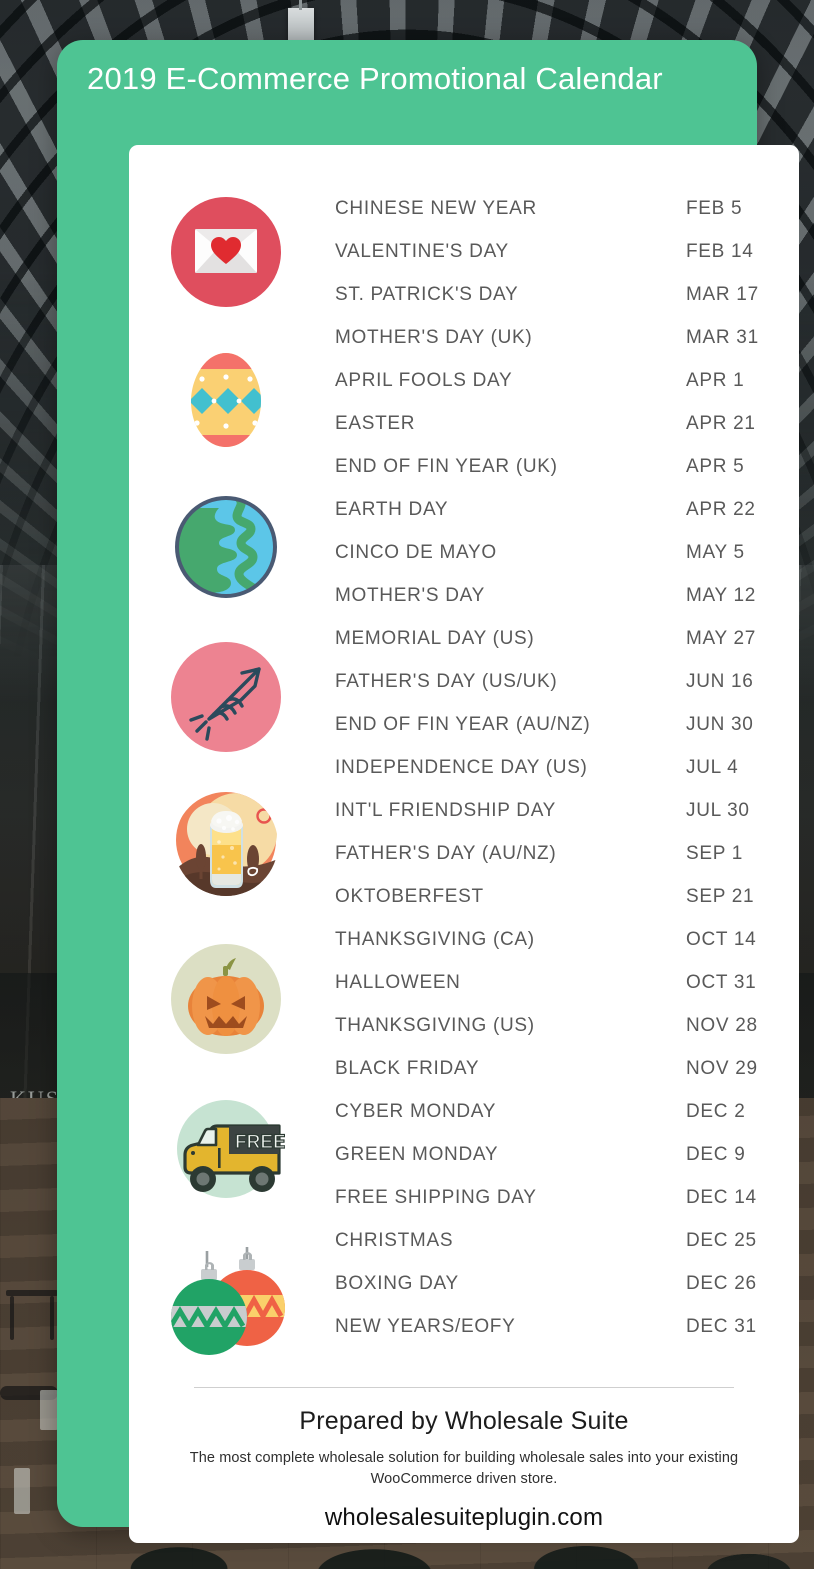  What do you see at coordinates (435, 1025) in the screenshot?
I see `event-name: THANKSGIVING (US)` at bounding box center [435, 1025].